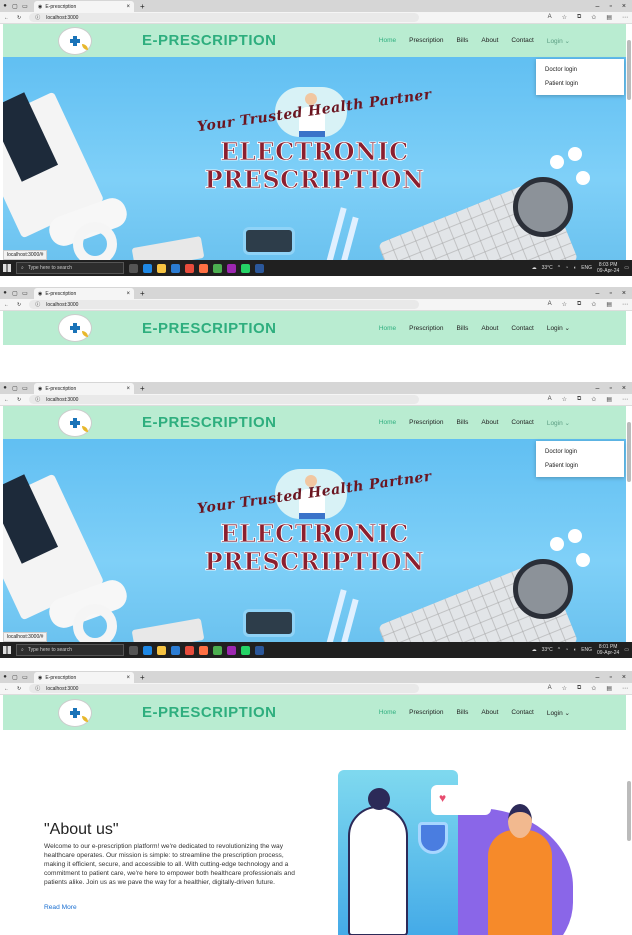 This screenshot has width=632, height=935. Describe the element at coordinates (189, 650) in the screenshot. I see `store-icon` at that location.